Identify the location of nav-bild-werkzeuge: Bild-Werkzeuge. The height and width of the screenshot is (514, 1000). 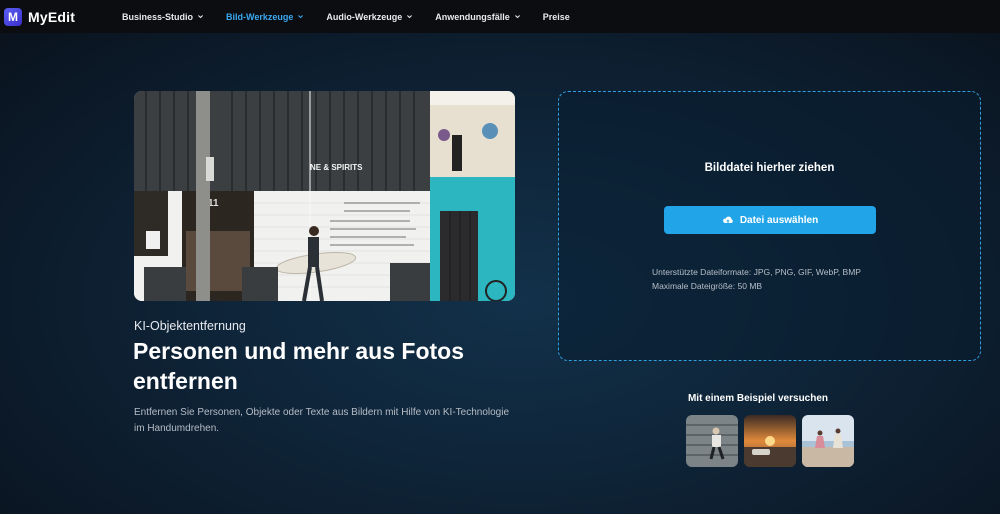
(265, 17).